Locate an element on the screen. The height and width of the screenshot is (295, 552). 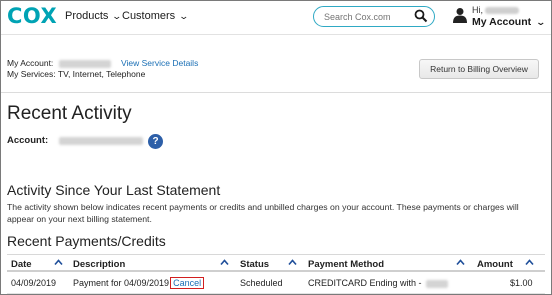
search-input is located at coordinates (367, 16).